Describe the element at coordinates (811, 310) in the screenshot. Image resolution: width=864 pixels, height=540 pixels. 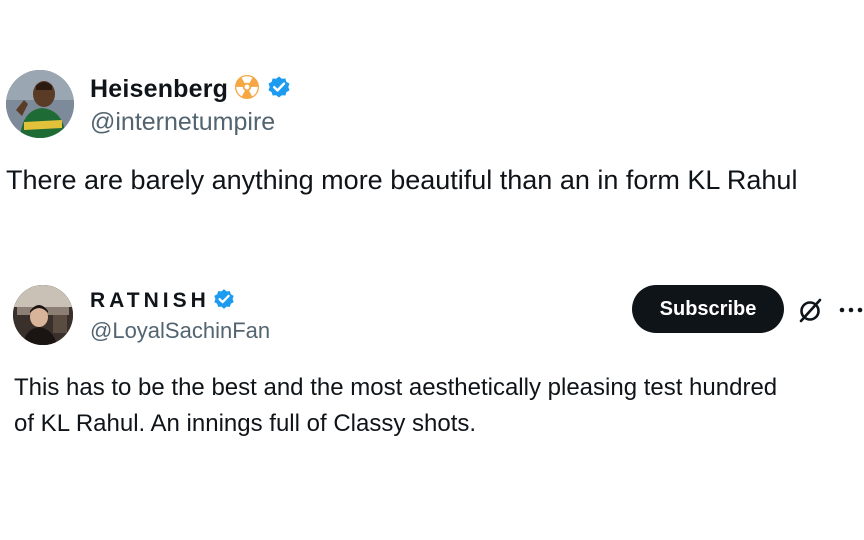
I see `grok-icon` at that location.